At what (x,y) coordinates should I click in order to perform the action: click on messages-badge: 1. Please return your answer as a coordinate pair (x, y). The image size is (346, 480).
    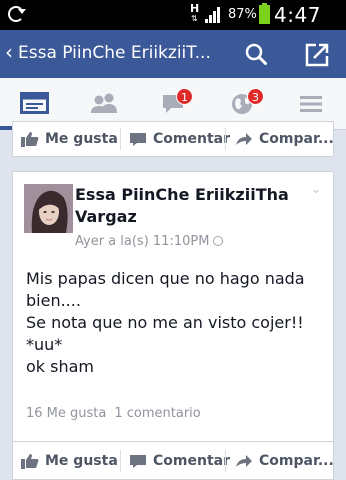
    Looking at the image, I should click on (184, 96).